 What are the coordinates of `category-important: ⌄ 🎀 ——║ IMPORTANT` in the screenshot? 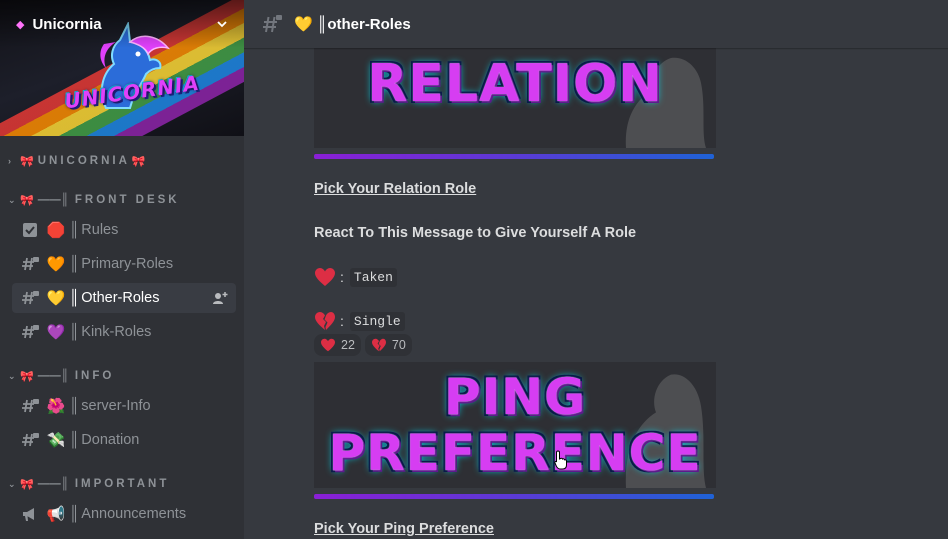 It's located at (84, 484).